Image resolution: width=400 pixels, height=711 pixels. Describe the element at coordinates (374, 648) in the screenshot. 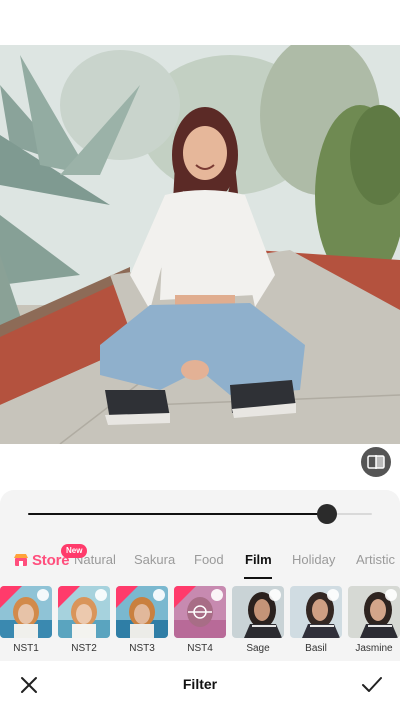

I see `filter-label: Jasmine` at that location.